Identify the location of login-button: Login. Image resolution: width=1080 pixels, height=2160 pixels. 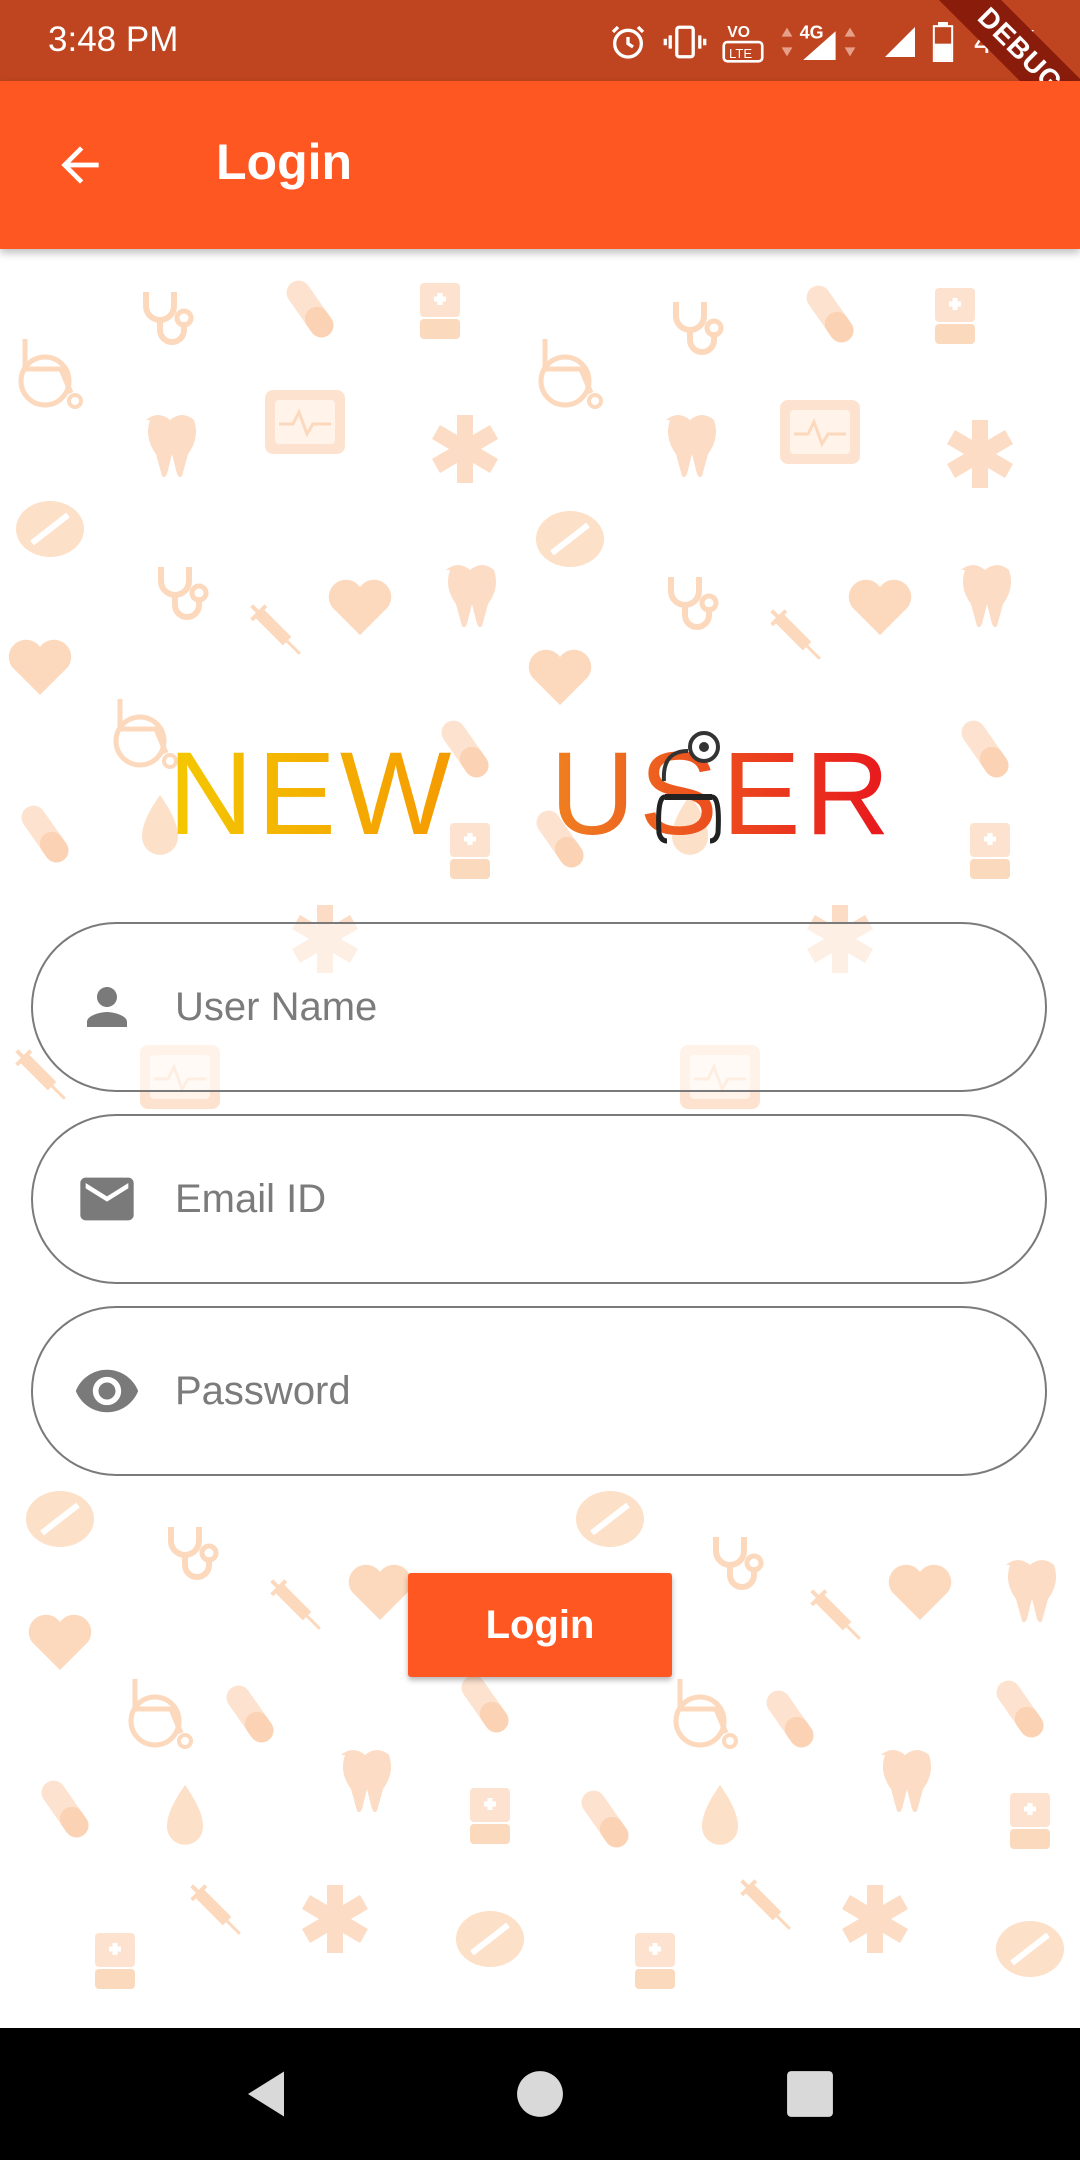
(540, 1625).